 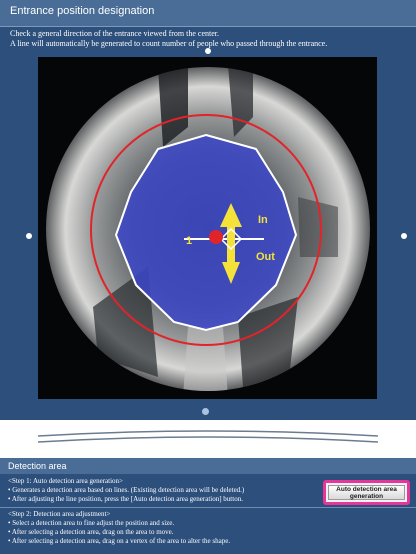 I want to click on step-divider, so click(x=208, y=507).